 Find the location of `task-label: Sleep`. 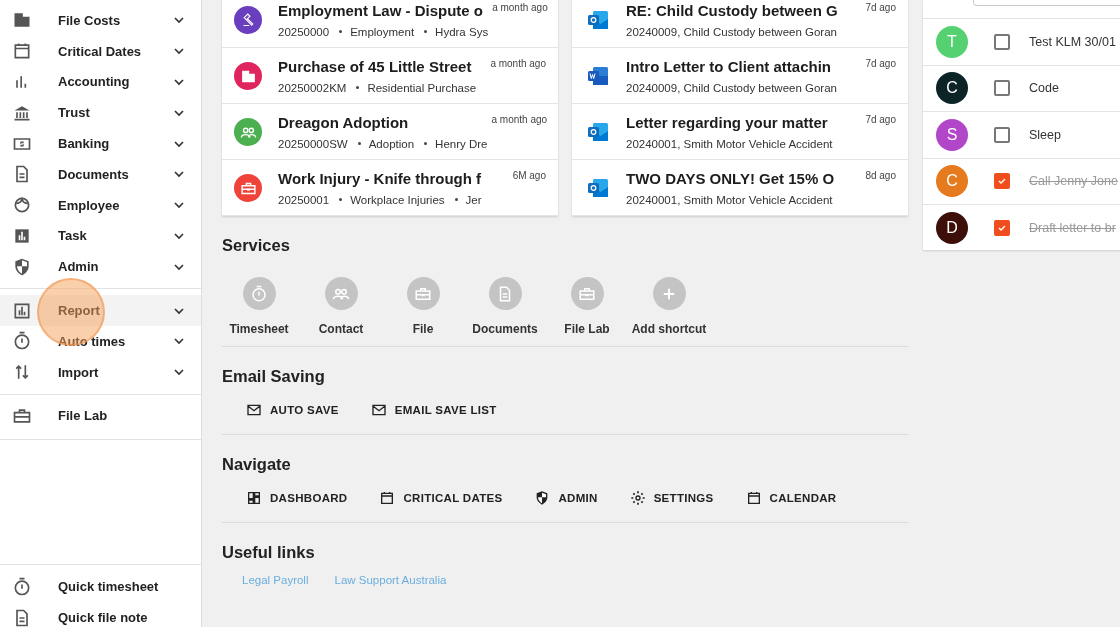

task-label: Sleep is located at coordinates (1045, 134).